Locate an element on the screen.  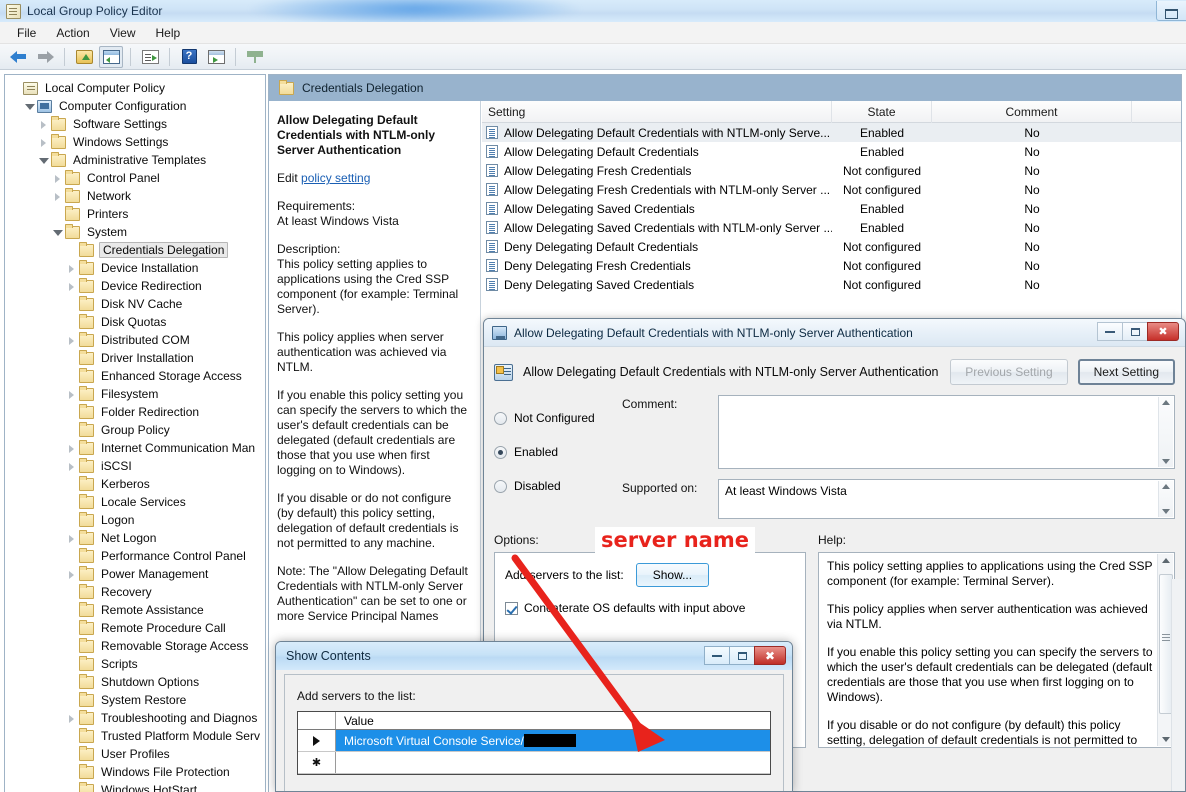
forward-arrow-icon is located at coordinates (45, 57).